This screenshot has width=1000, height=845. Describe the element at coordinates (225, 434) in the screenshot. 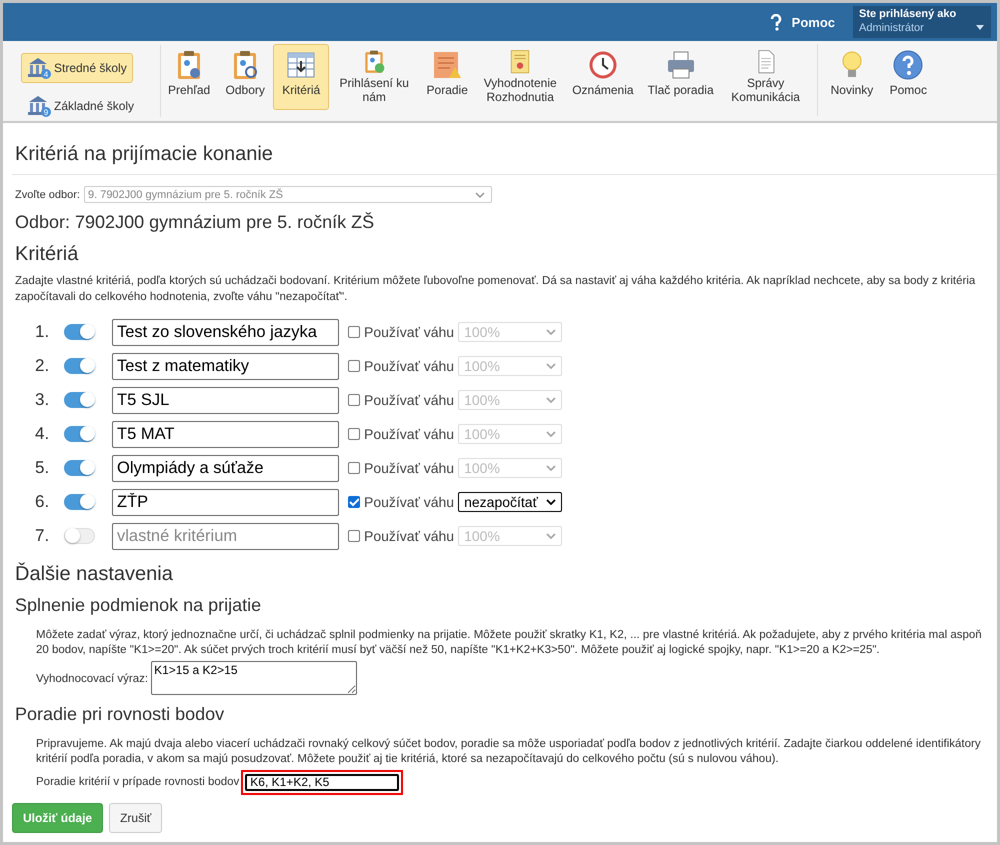

I see `criterion-input: T5 MAT` at that location.